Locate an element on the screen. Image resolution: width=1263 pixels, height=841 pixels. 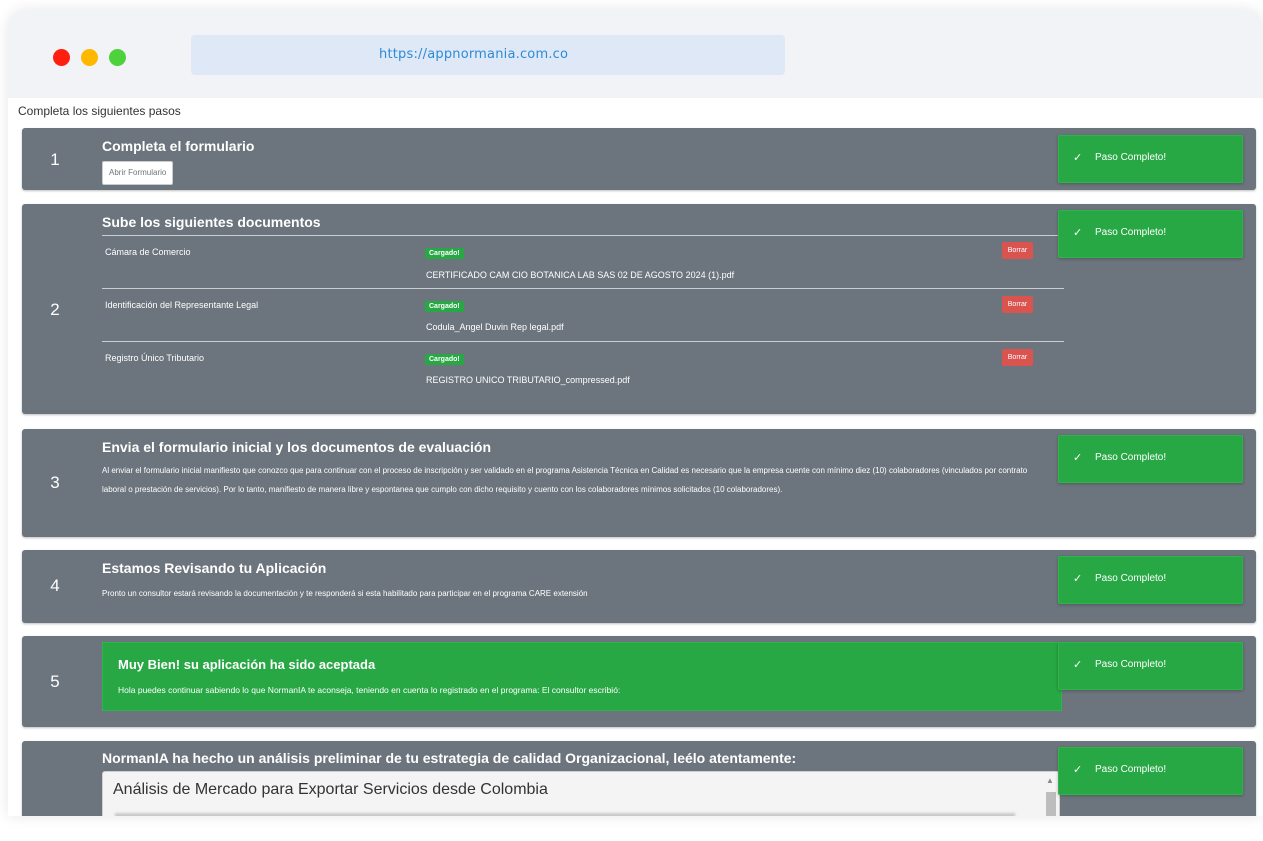
step-number: 1 is located at coordinates (55, 159).